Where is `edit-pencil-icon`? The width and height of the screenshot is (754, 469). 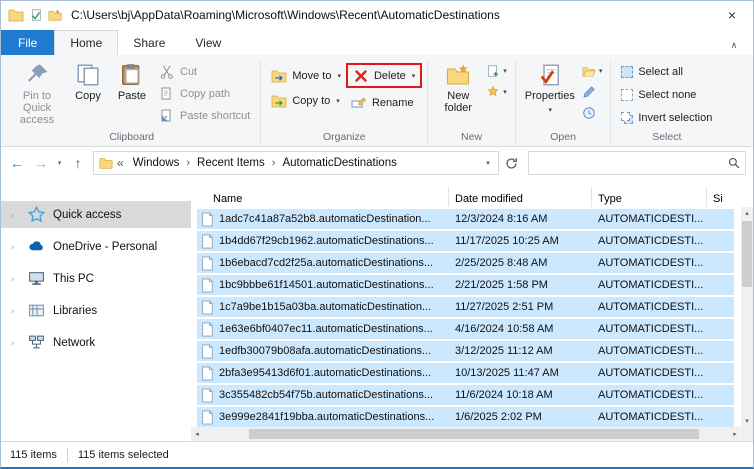 edit-pencil-icon is located at coordinates (589, 92).